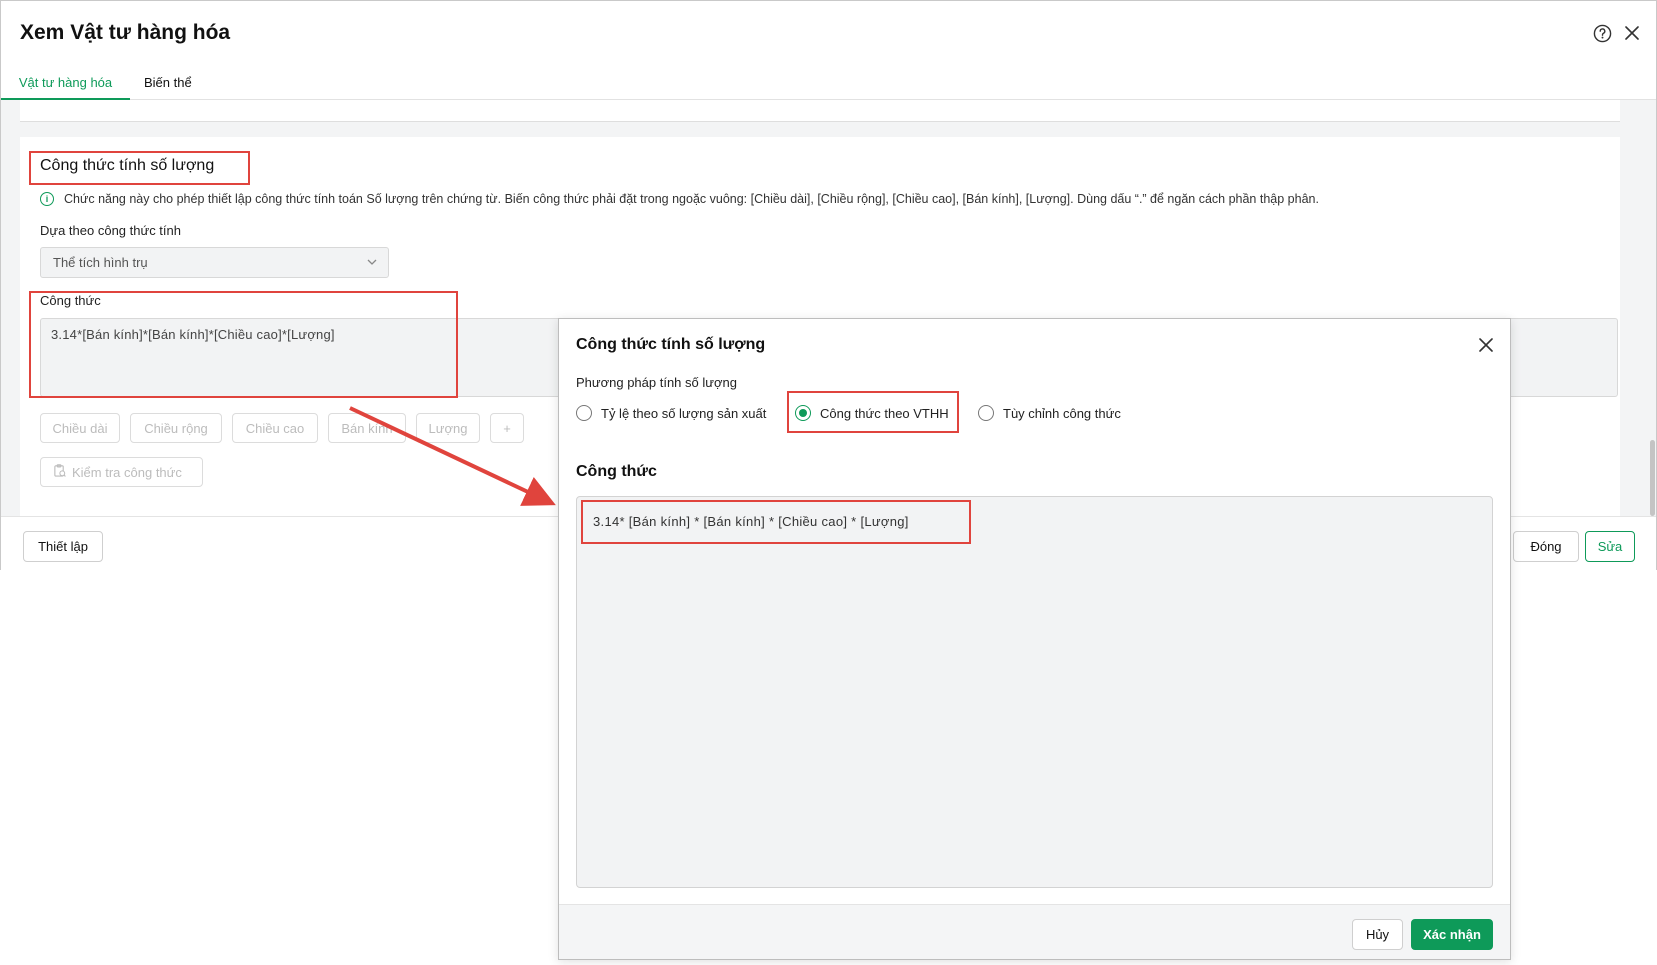 The height and width of the screenshot is (965, 1657). Describe the element at coordinates (1546, 546) in the screenshot. I see `close-button: Đóng` at that location.